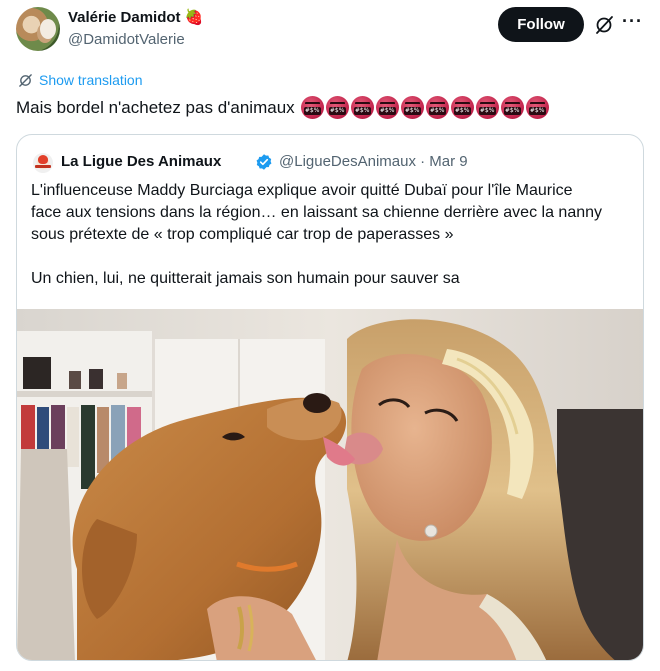 The width and height of the screenshot is (660, 671). I want to click on tweet-text: Mais bordel n'achetez pas d'animaux, so click(282, 107).